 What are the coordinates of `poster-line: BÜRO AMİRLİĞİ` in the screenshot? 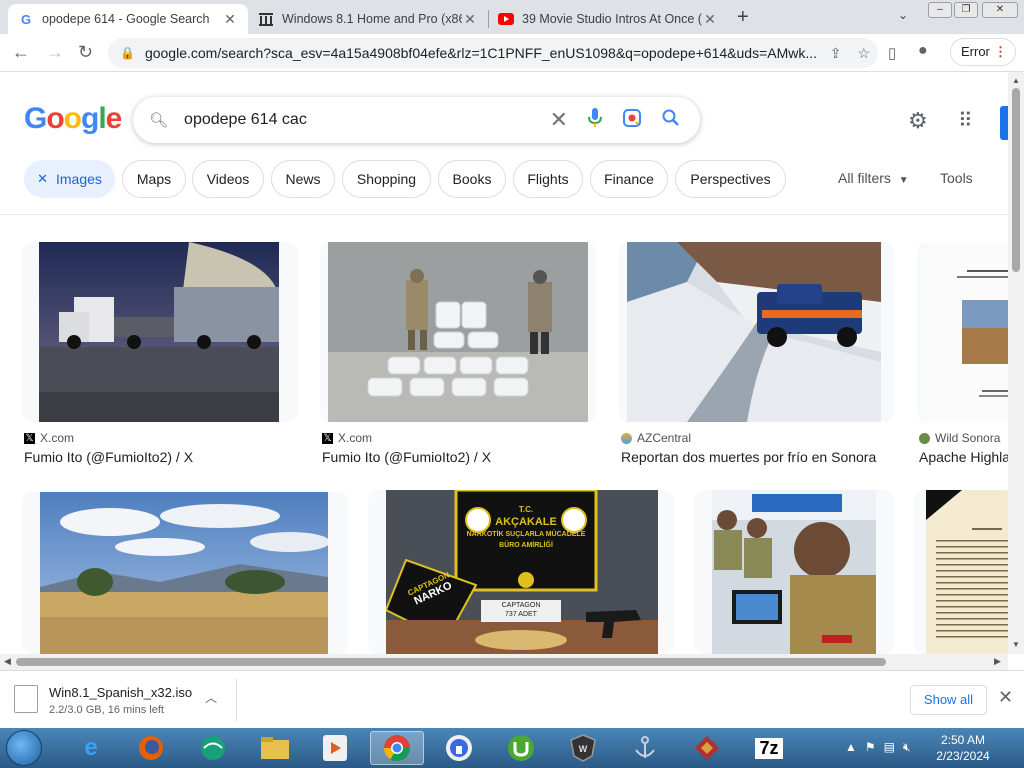 It's located at (526, 545).